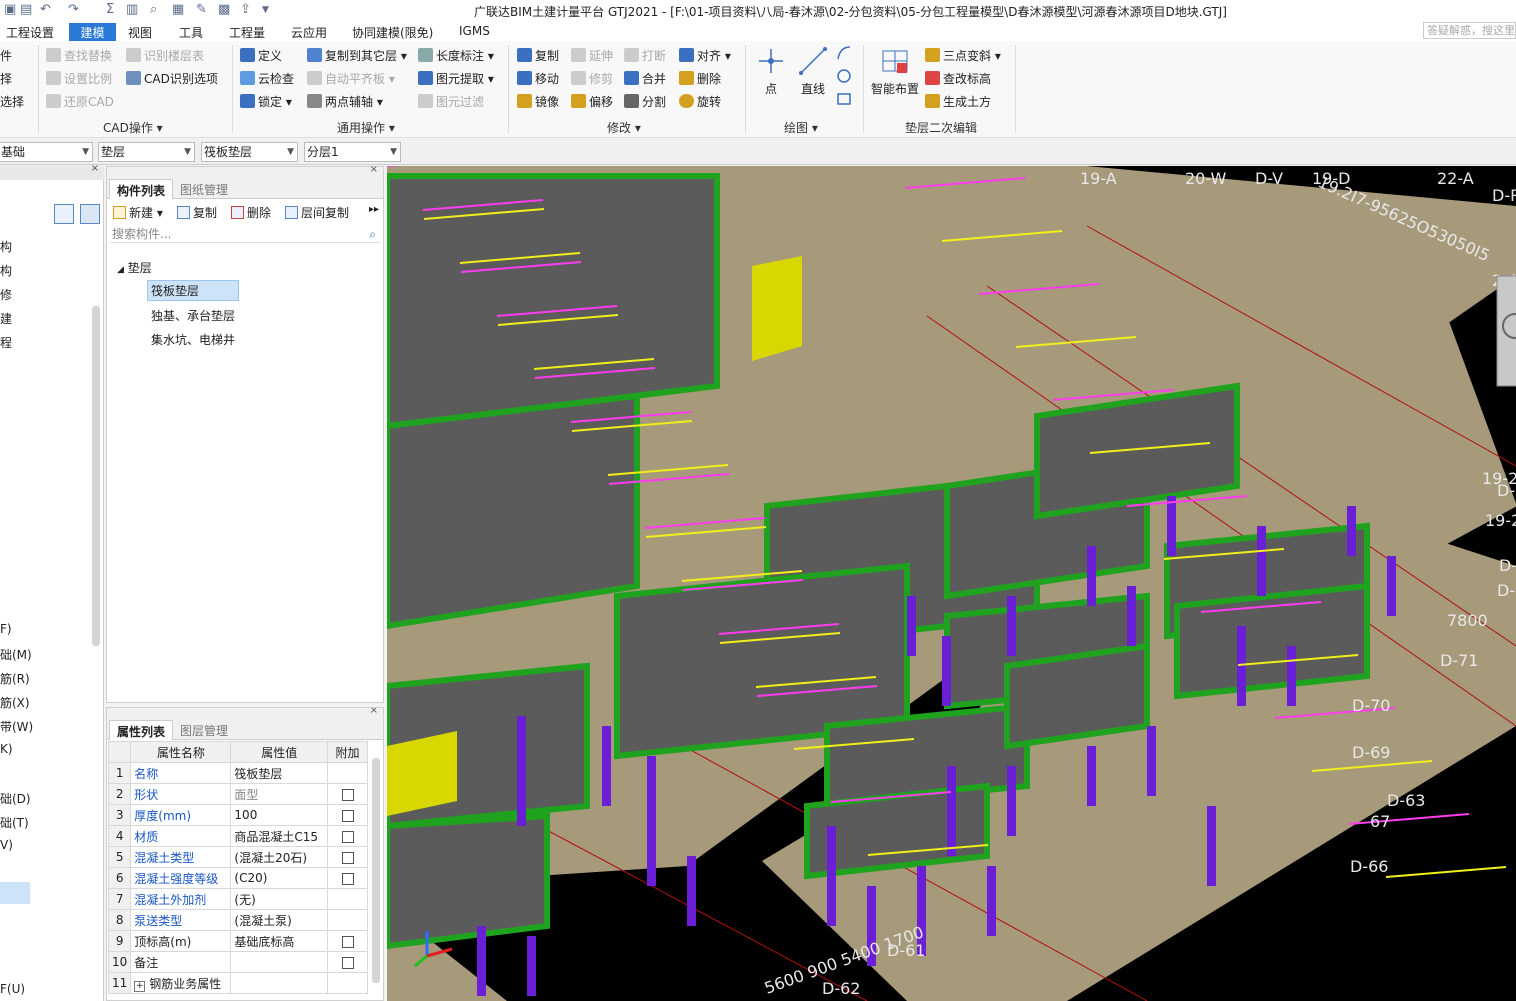  I want to click on rect-tool-button, so click(844, 100).